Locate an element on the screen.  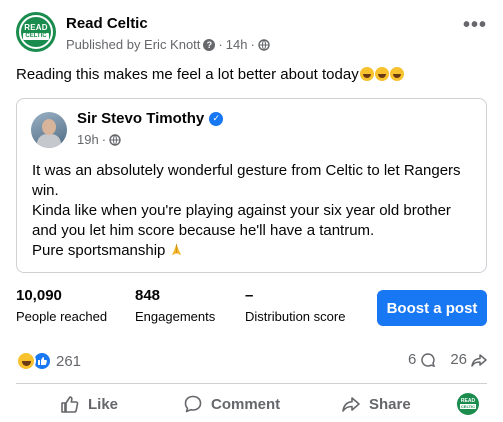
page-name: Read Celtic is located at coordinates (107, 23).